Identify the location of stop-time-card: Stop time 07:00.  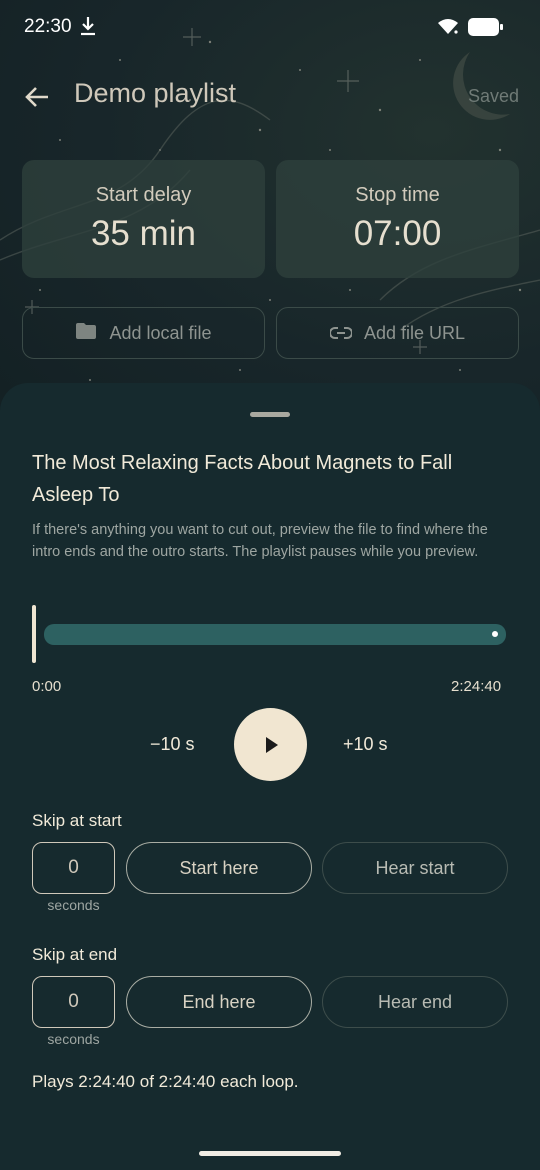
(397, 219).